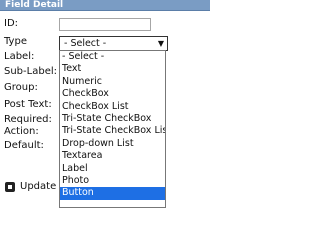  I want to click on type-option: Drop-down List, so click(112, 144).